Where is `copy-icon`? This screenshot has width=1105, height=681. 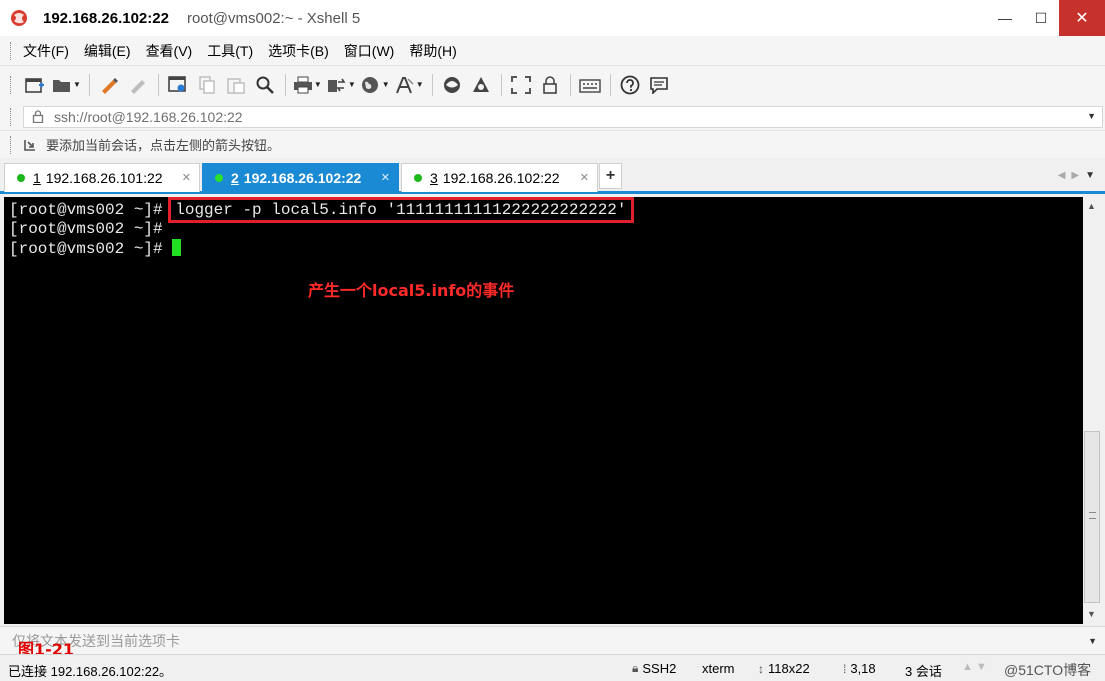 copy-icon is located at coordinates (207, 84).